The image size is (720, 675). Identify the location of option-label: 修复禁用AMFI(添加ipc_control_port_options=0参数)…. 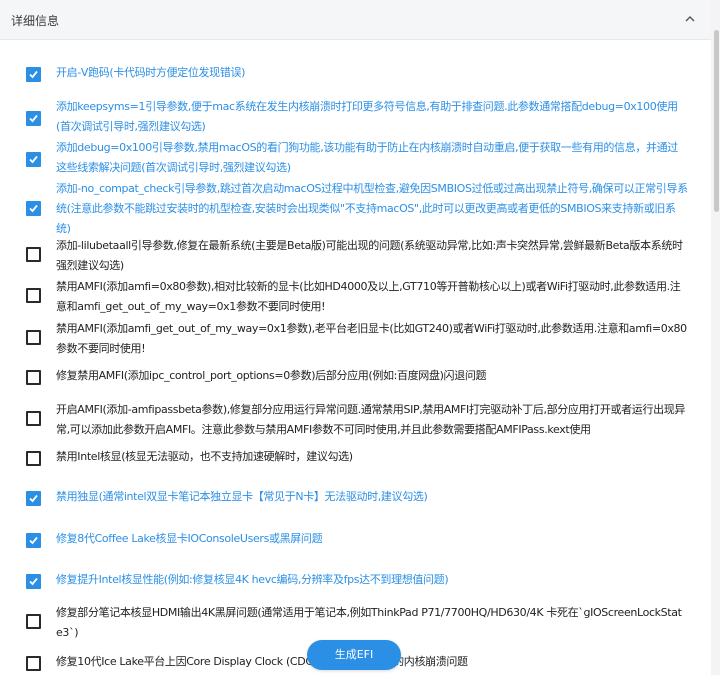
(271, 375).